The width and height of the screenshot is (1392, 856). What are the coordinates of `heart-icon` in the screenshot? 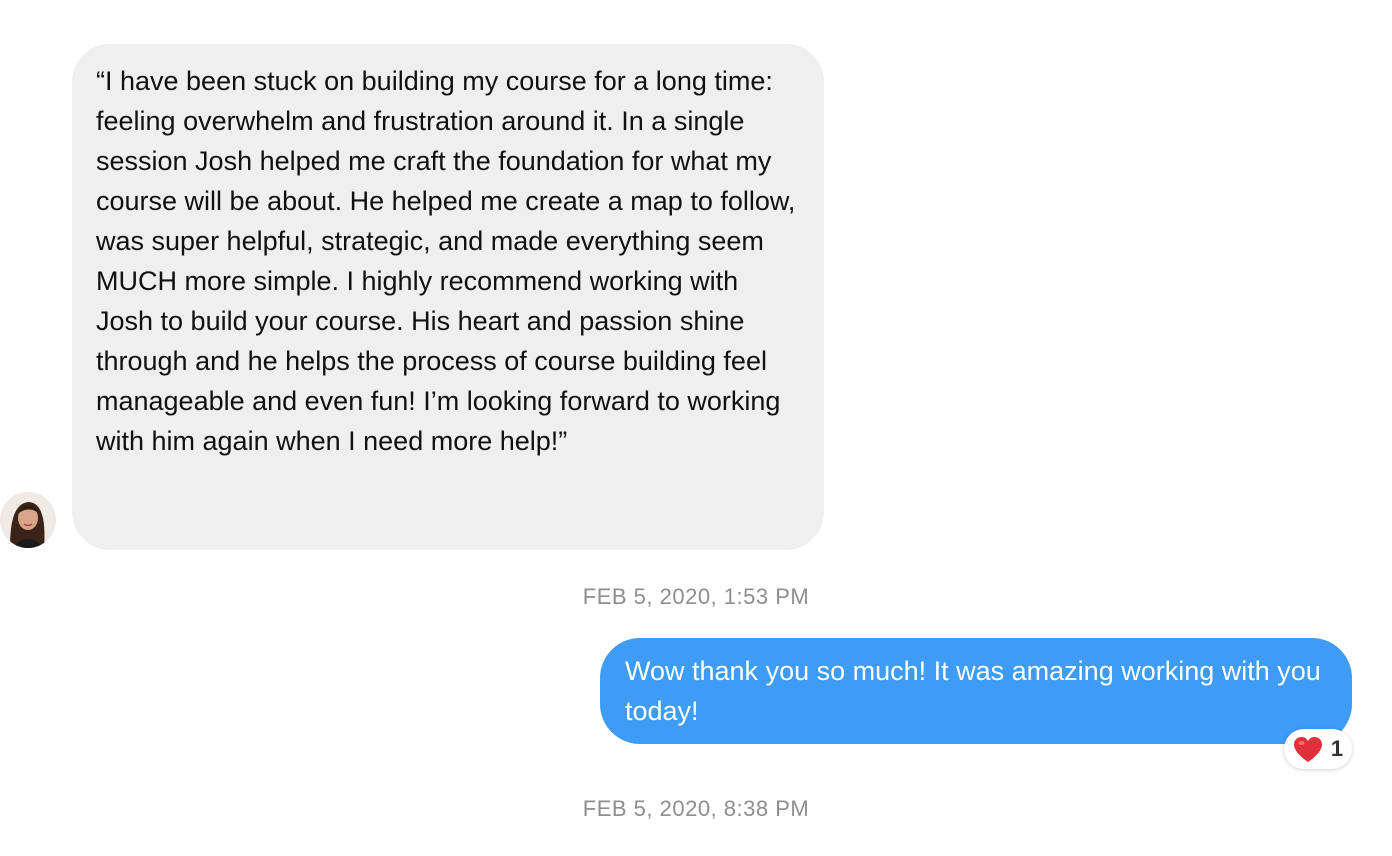 It's located at (1307, 749).